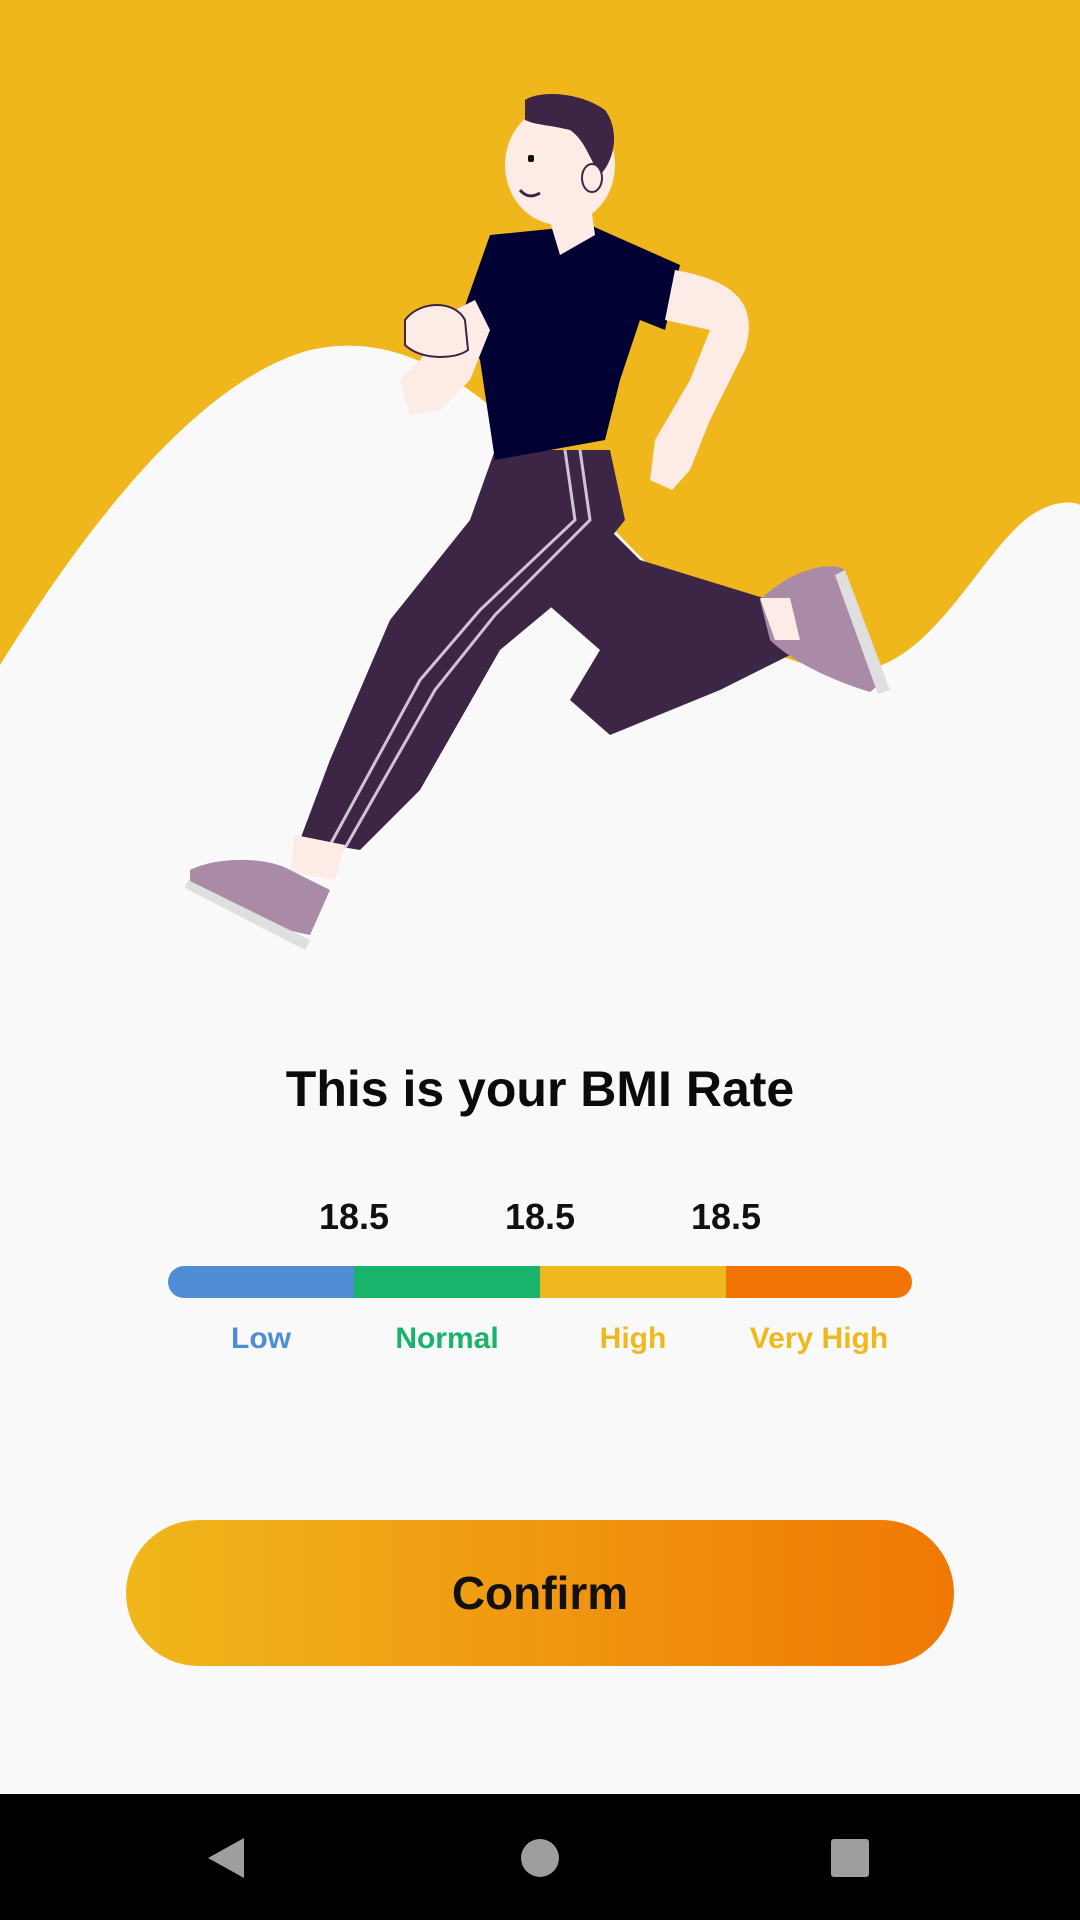  I want to click on bmi-threshold-values: 18.5 18.5 18.5, so click(540, 1221).